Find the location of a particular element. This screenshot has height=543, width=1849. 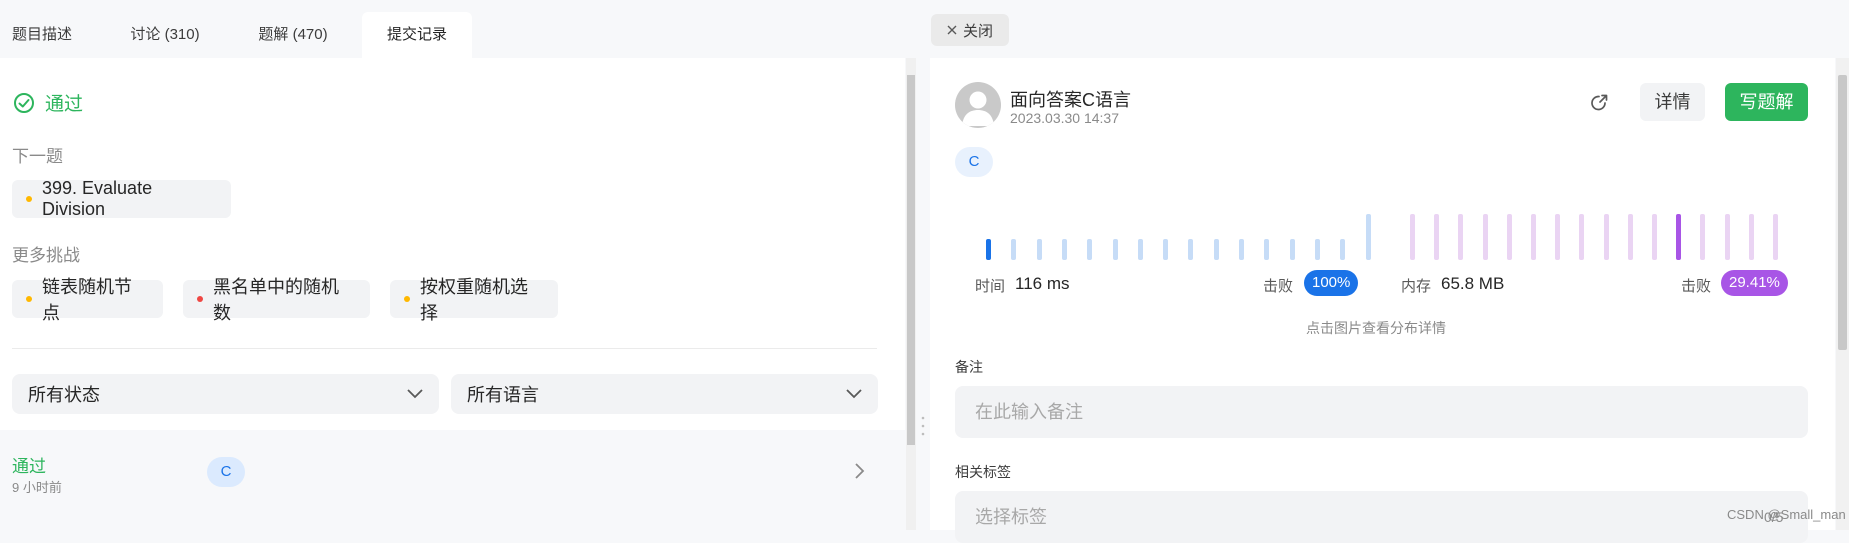

performance-distribution-chart is located at coordinates (1370, 235).